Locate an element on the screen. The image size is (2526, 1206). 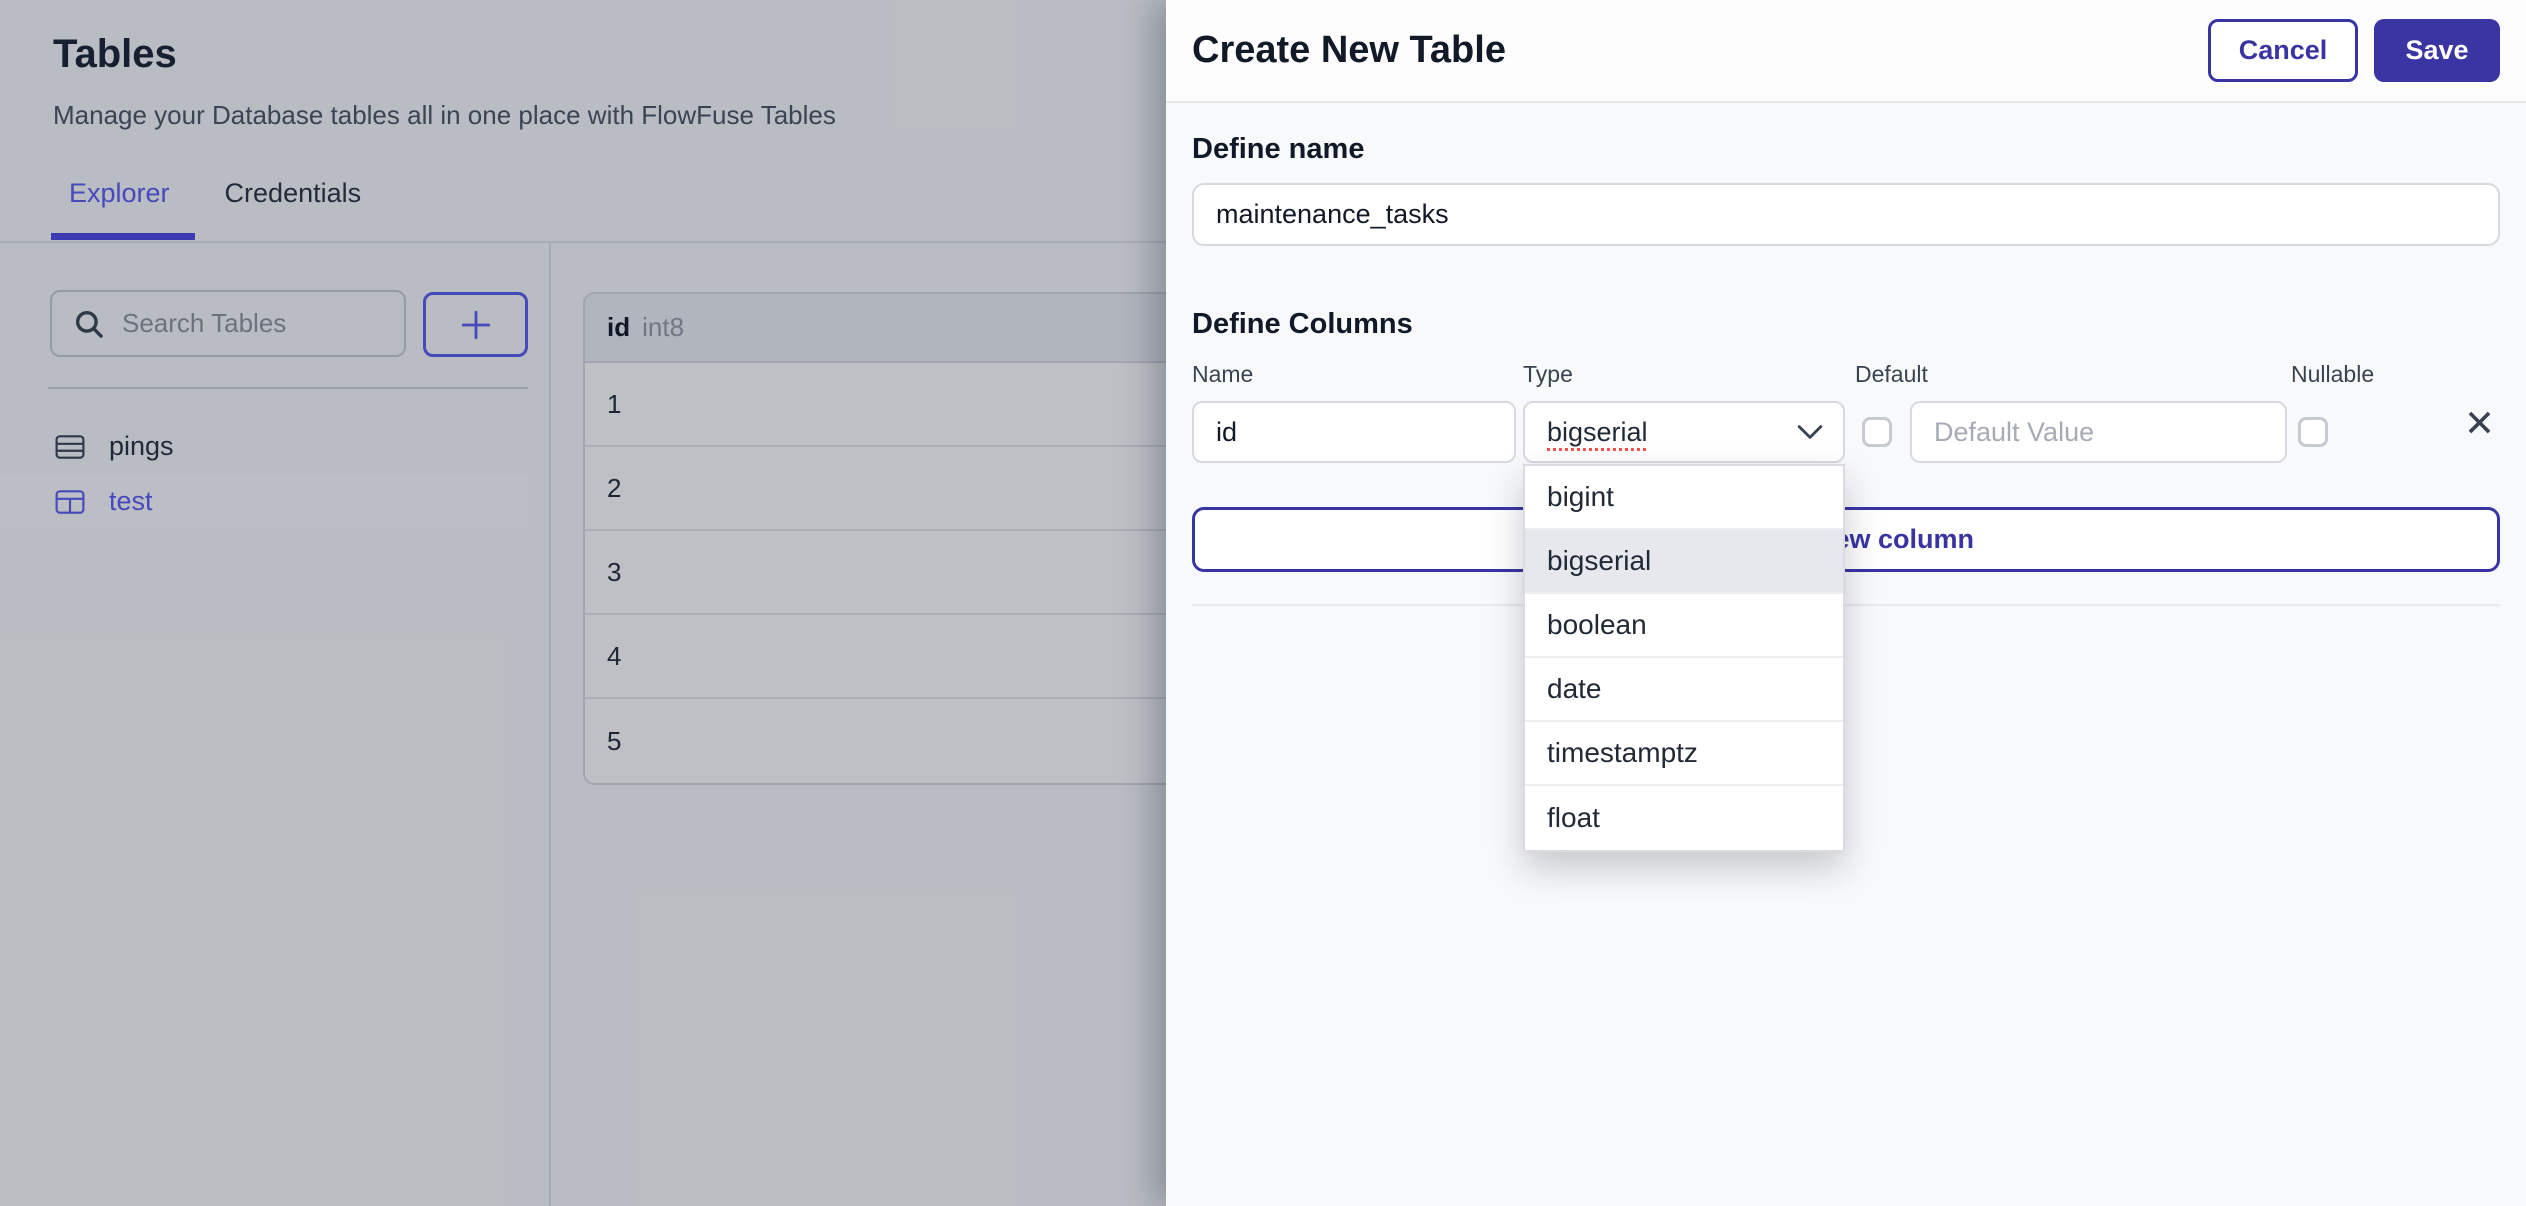
column-field-labels: Name Type Default Nullable is located at coordinates (1846, 374).